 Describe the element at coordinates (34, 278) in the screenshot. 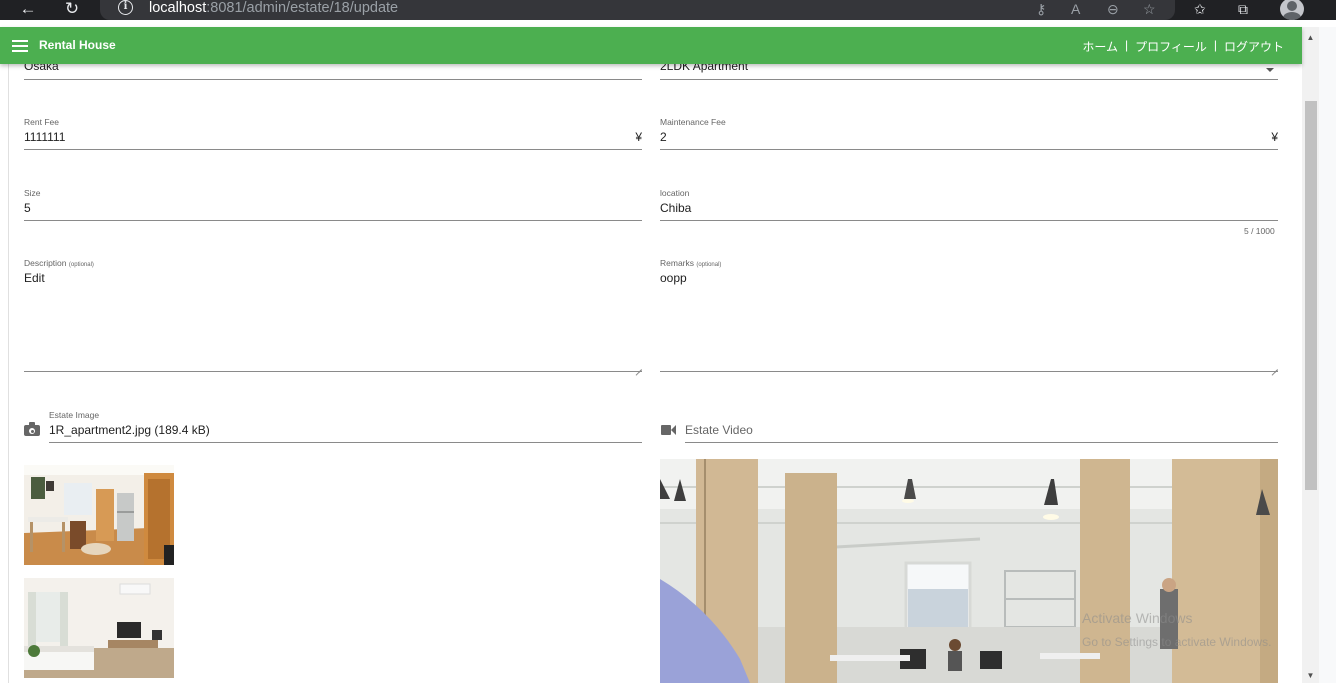

I see `description-value: Edit` at that location.